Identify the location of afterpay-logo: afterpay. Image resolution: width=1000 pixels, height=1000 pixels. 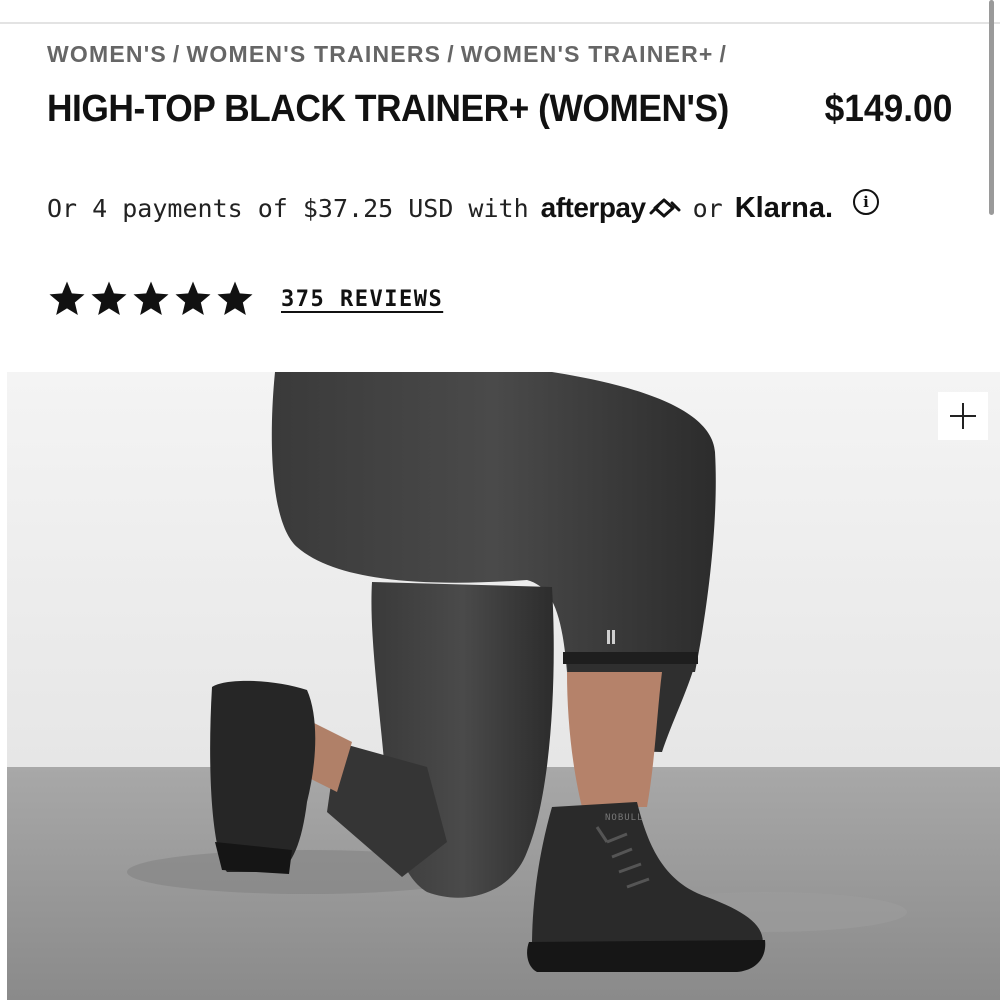
(611, 208).